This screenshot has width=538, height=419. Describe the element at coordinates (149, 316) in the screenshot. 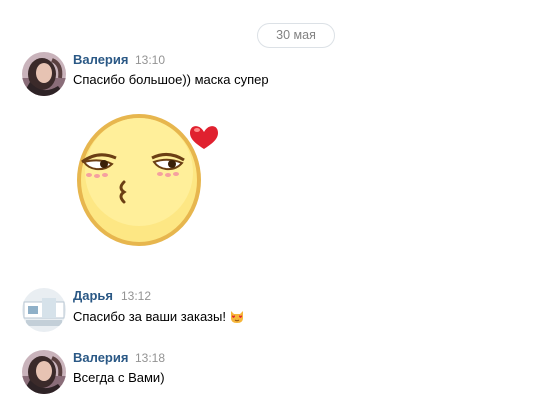

I see `message-text-content: Спасибо за ваши заказы!` at that location.